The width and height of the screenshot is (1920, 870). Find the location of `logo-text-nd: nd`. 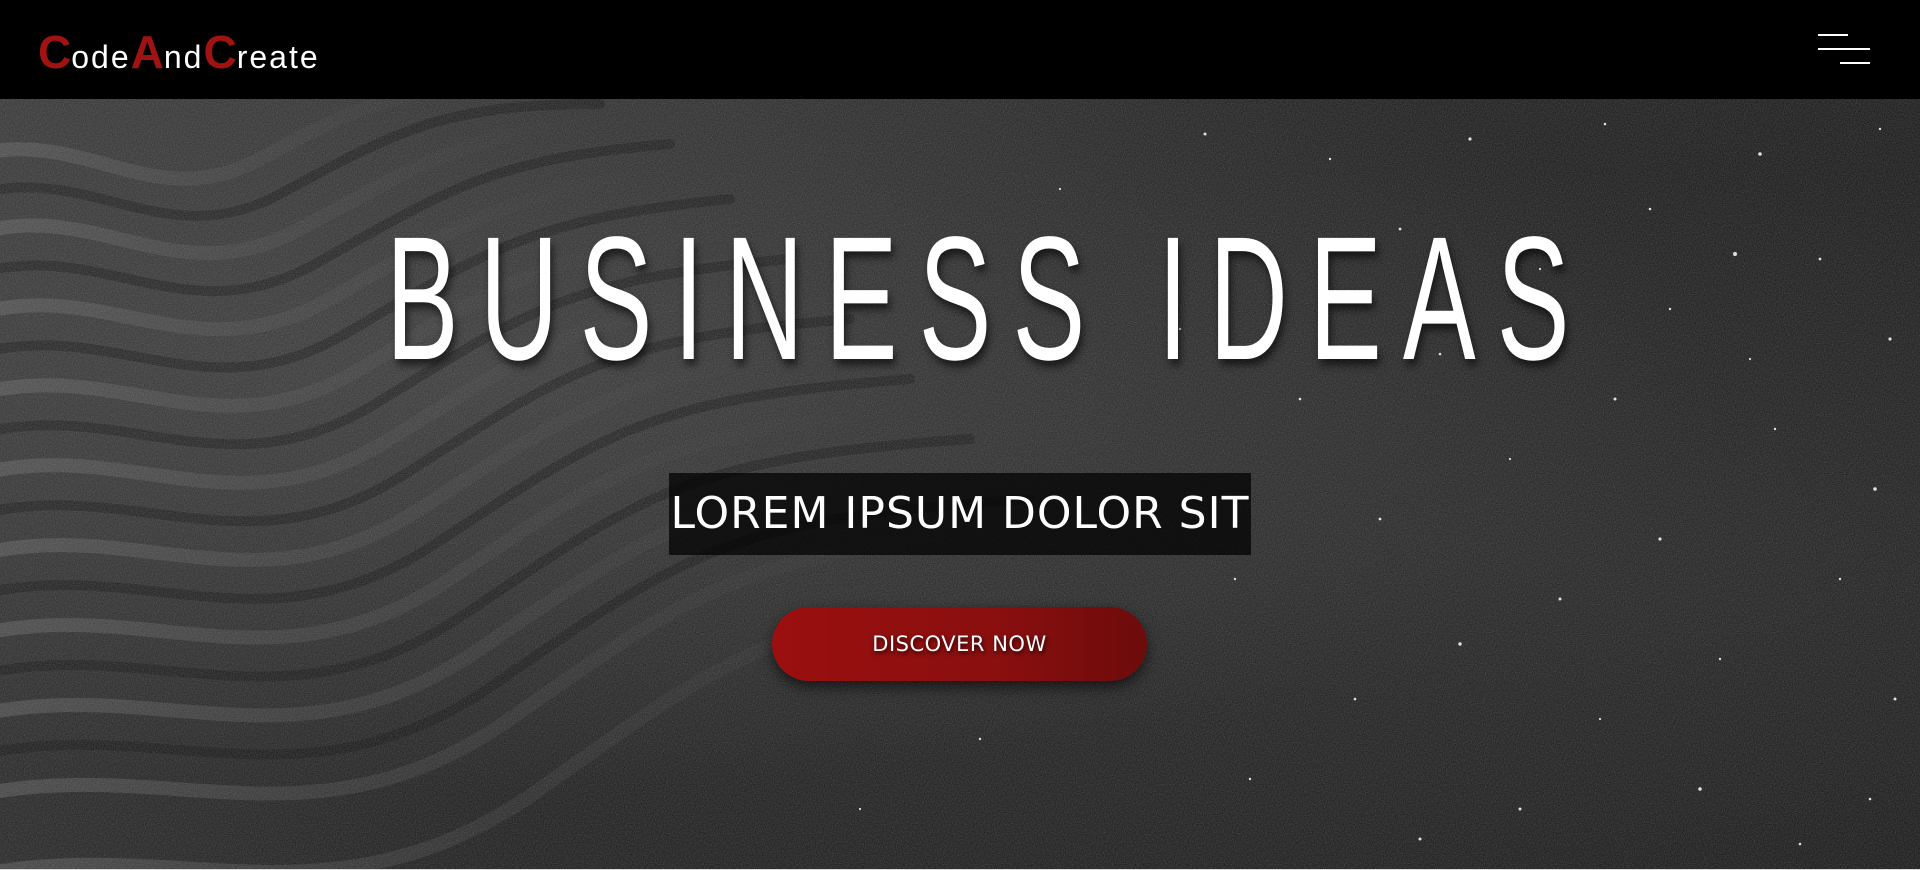

logo-text-nd: nd is located at coordinates (183, 57).